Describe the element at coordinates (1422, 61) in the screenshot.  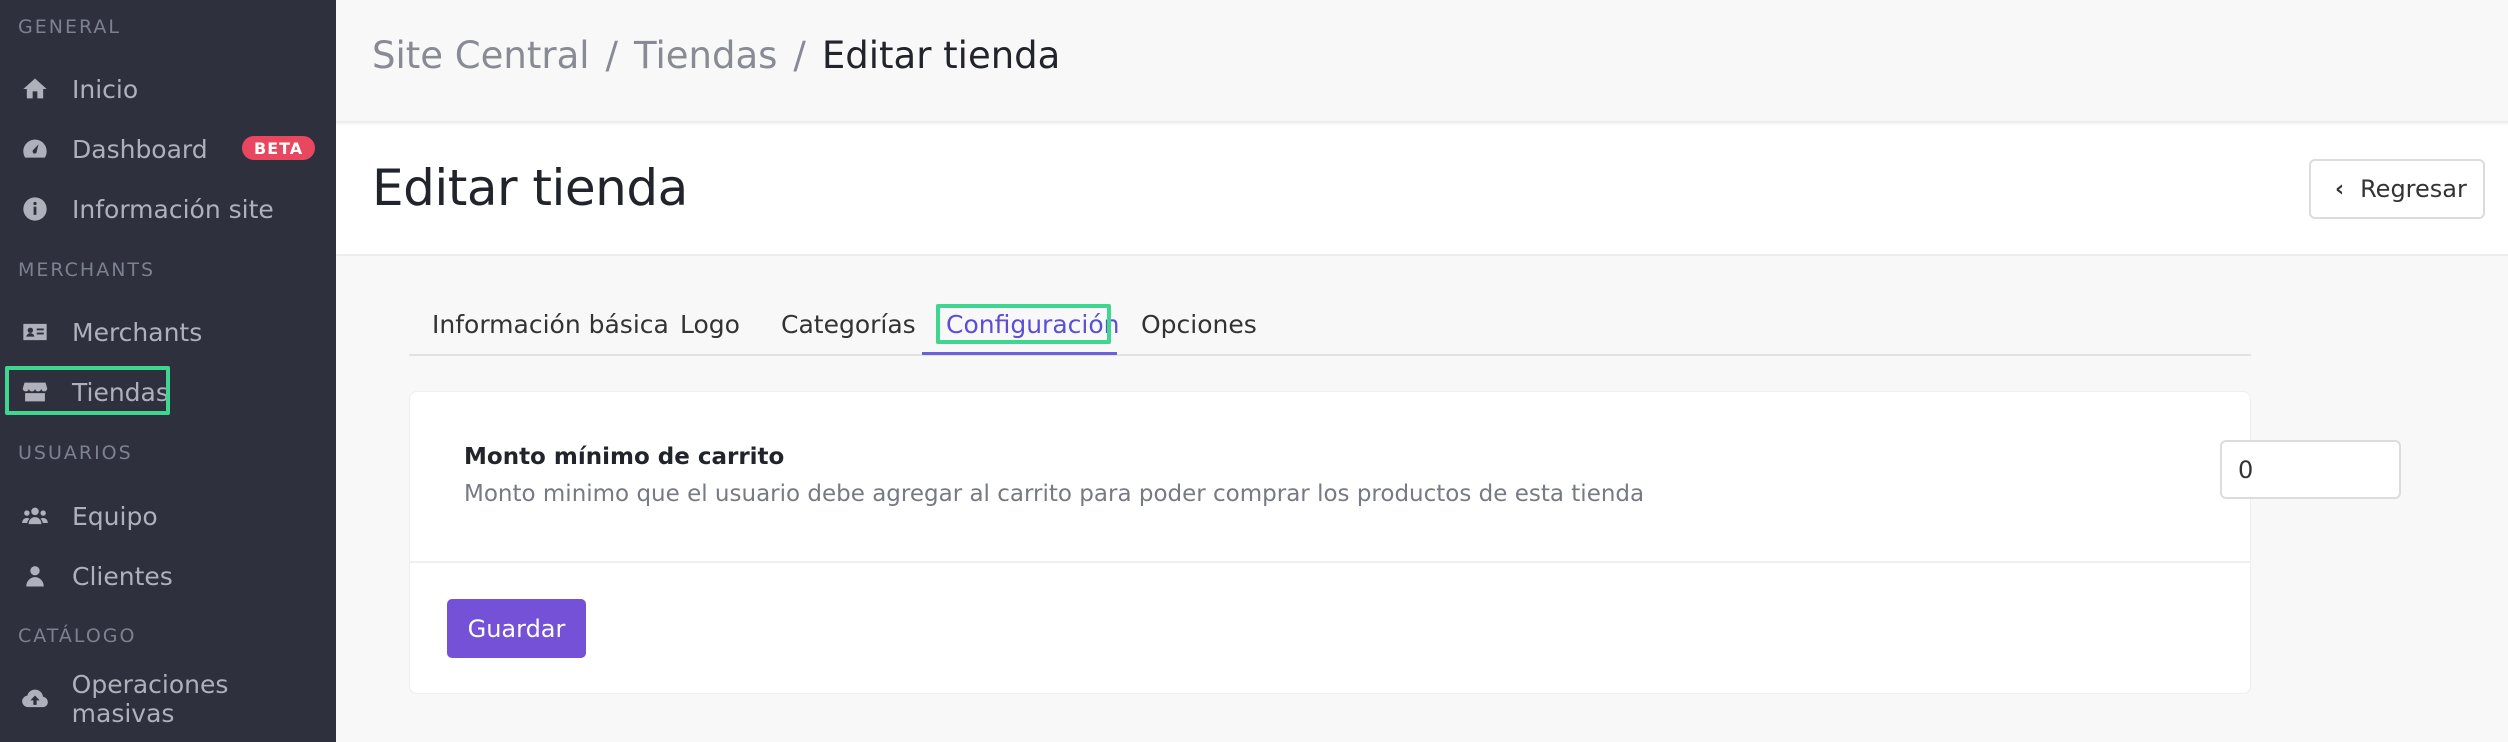
I see `breadcrumb-bar: Site Central / Tiendas / Editar tienda` at that location.